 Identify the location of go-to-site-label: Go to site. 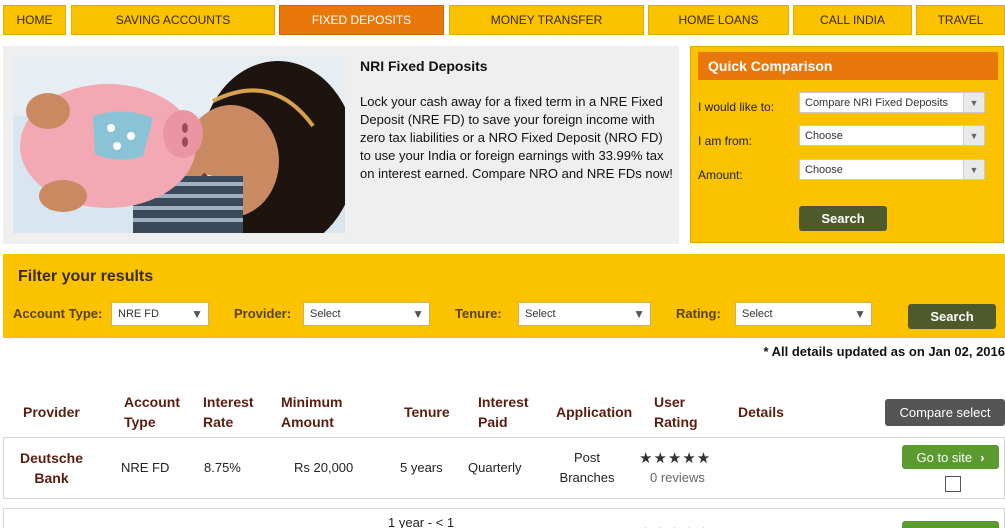
(944, 457).